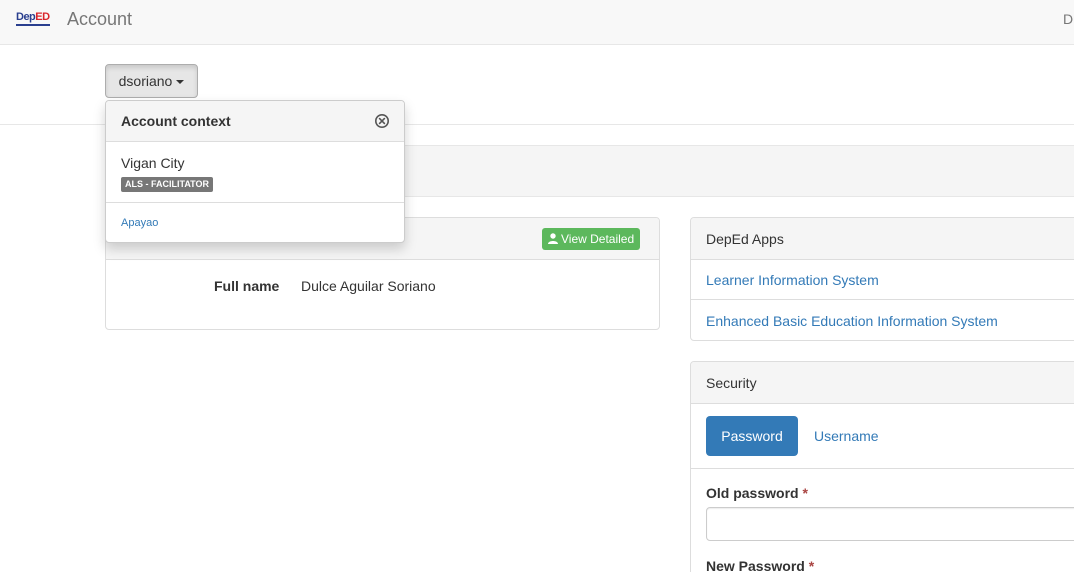 The image size is (1074, 572). Describe the element at coordinates (382, 121) in the screenshot. I see `close-icon` at that location.